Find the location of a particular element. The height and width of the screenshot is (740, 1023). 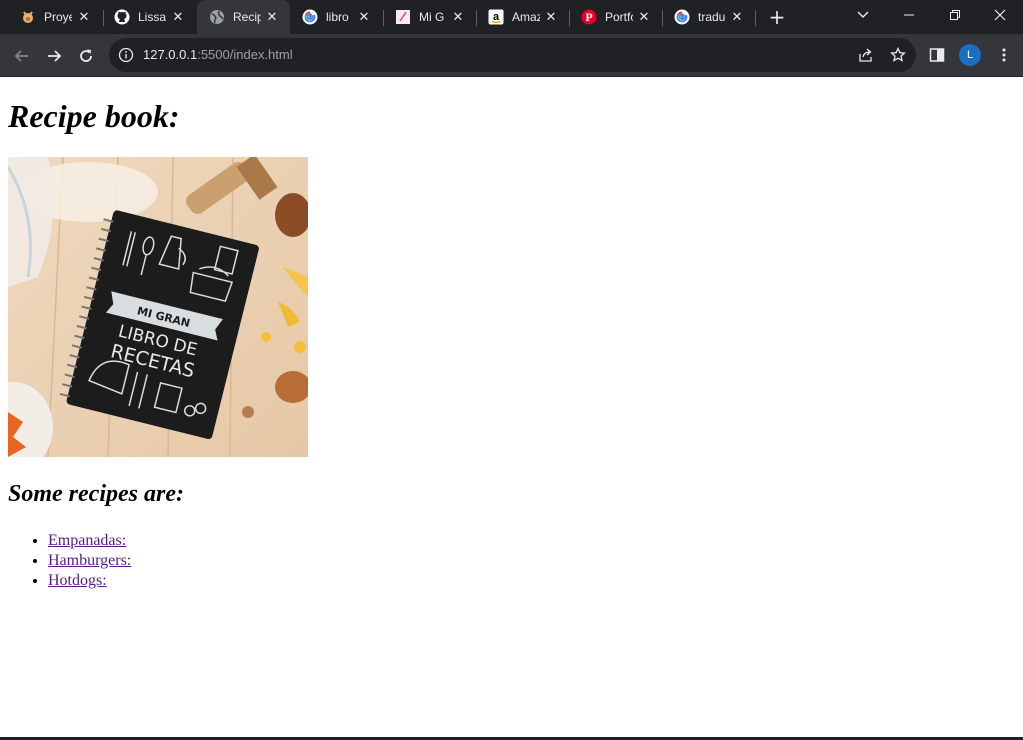

recipe-link-empanadas: Empanadas: is located at coordinates (87, 540).